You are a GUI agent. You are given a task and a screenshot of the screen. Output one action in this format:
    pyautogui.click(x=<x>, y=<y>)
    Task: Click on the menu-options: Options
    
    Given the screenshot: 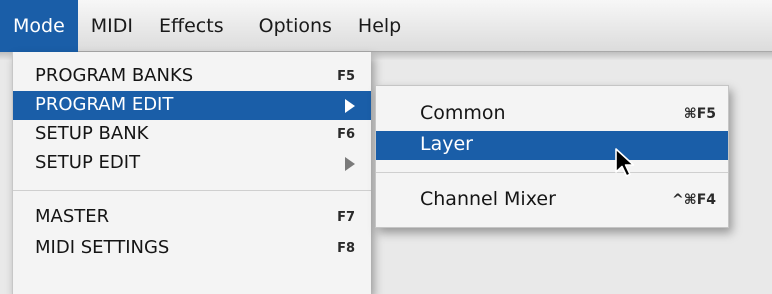 What is the action you would take?
    pyautogui.click(x=291, y=26)
    